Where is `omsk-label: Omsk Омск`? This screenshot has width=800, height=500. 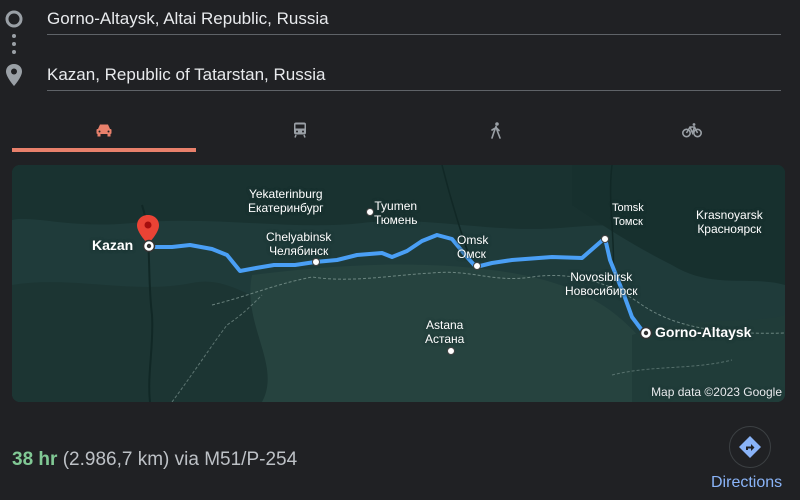 omsk-label: Omsk Омск is located at coordinates (473, 247).